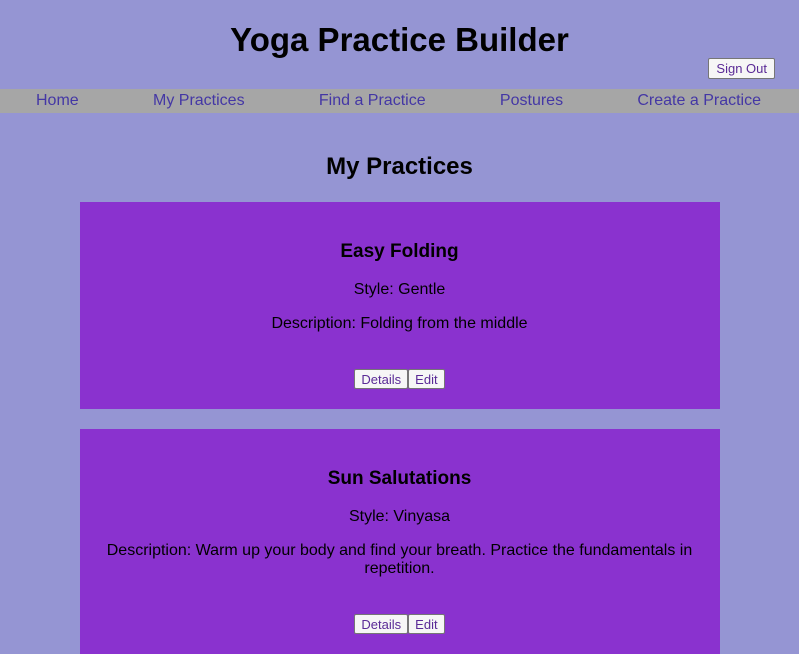 This screenshot has height=654, width=799. I want to click on practice-description: Description: Folding from the middle, so click(399, 323).